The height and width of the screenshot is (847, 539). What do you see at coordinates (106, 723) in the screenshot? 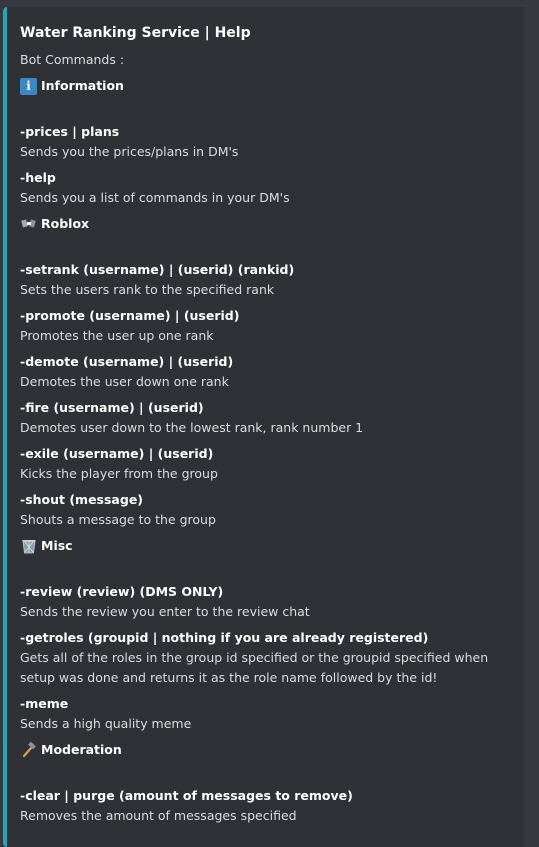
I see `command-description: Sends a high quality meme` at bounding box center [106, 723].